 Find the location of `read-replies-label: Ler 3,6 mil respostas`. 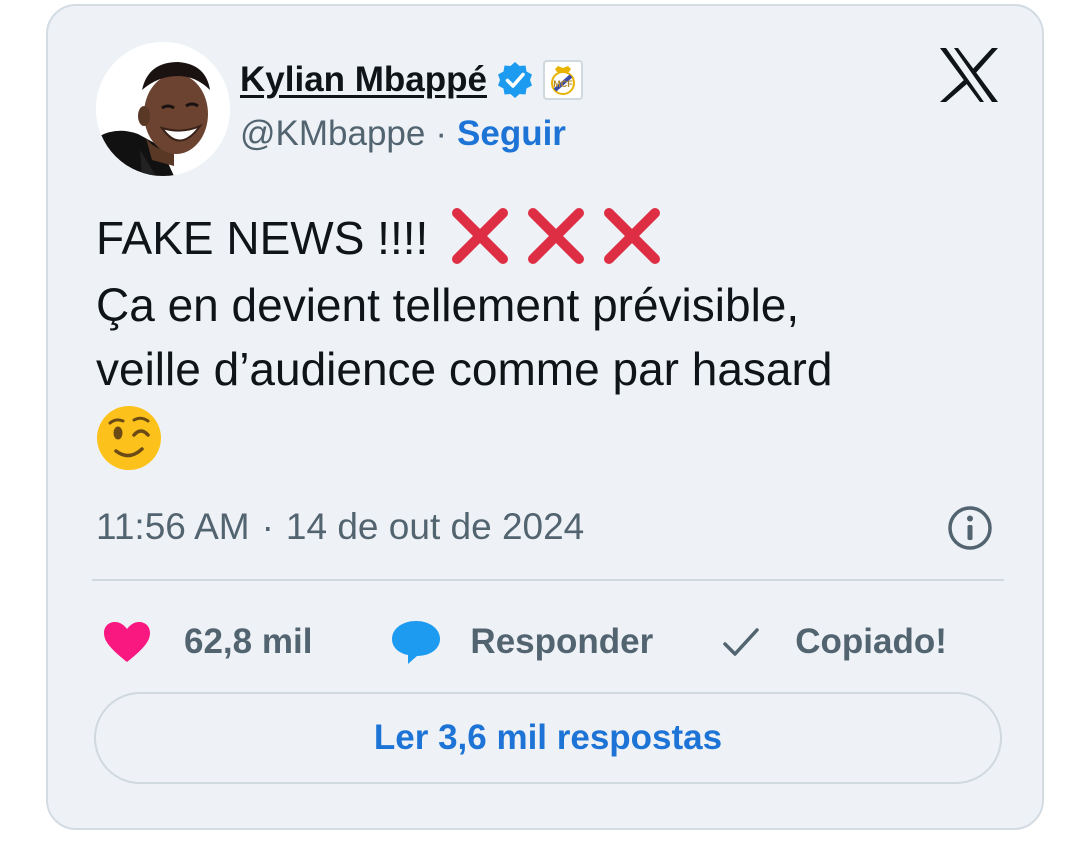

read-replies-label: Ler 3,6 mil respostas is located at coordinates (548, 737).